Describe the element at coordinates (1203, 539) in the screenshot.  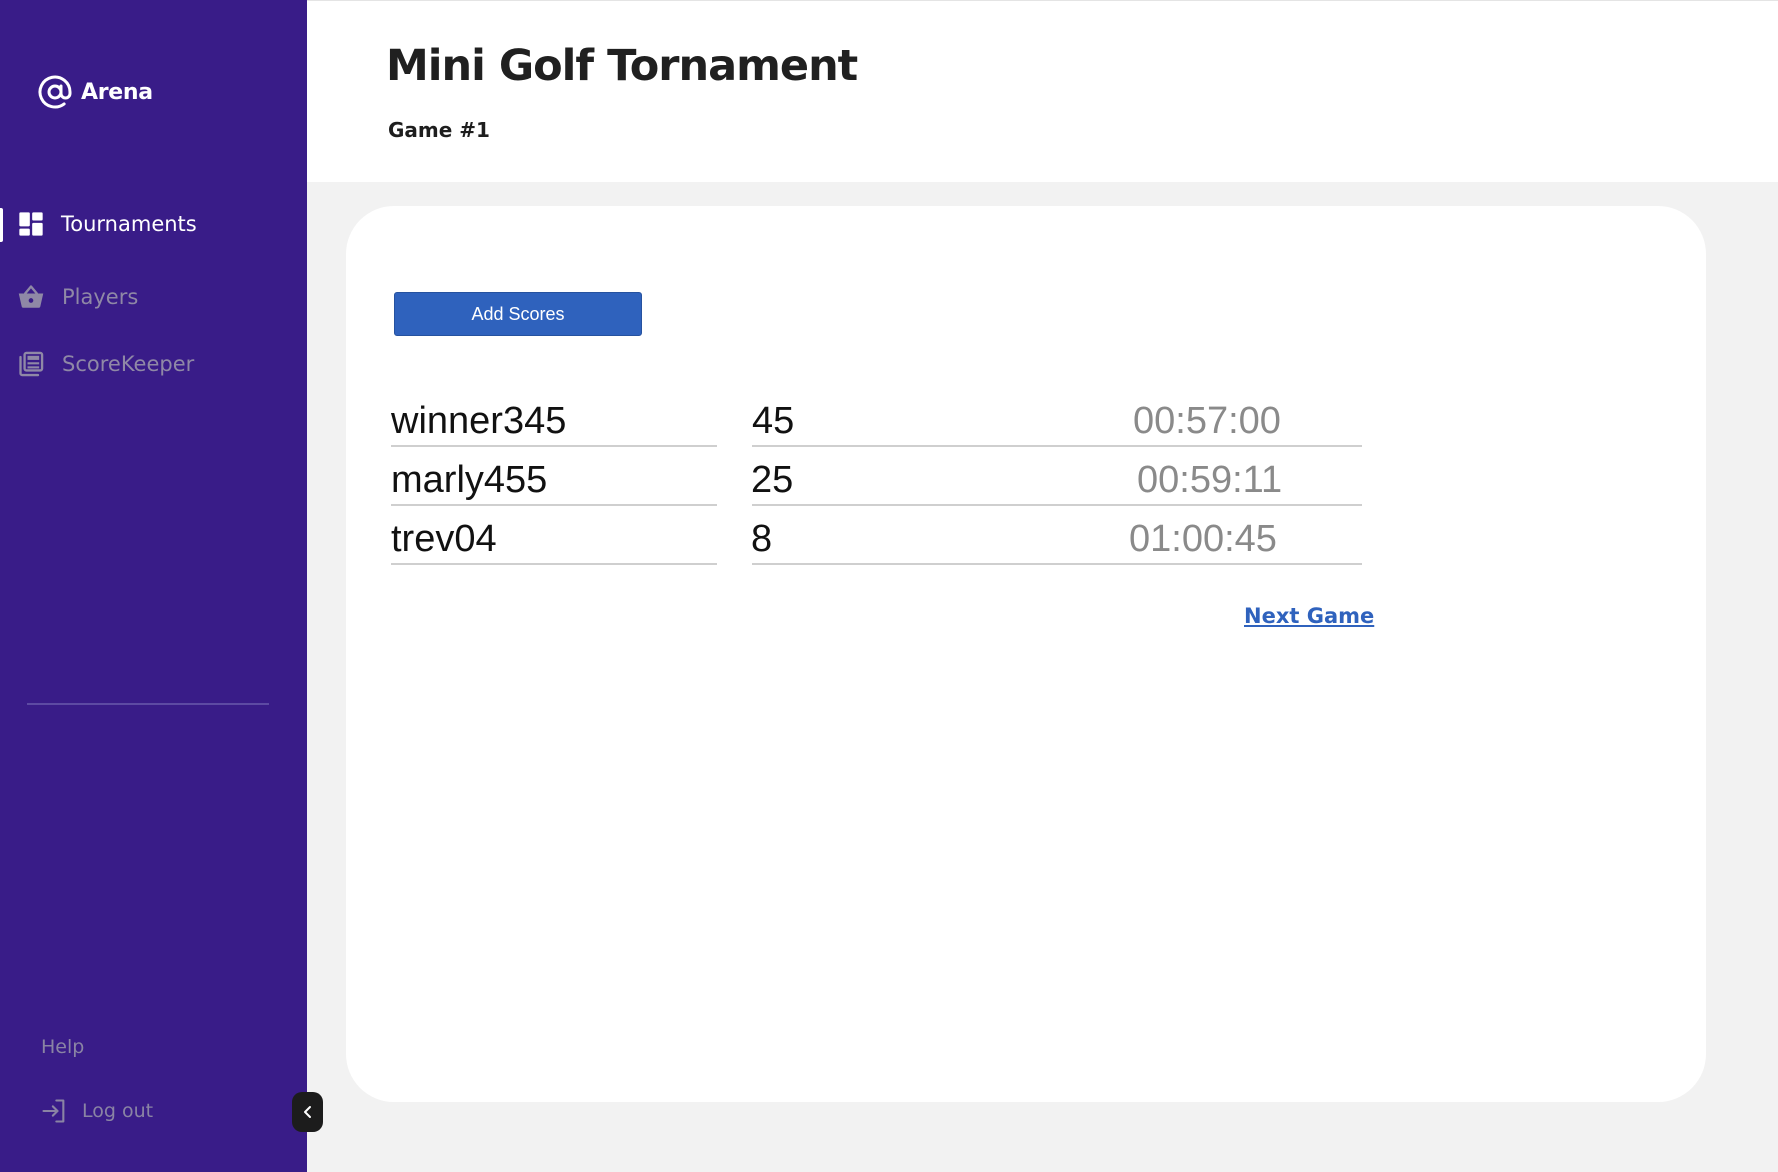
I see `player-time: 01:00:45` at that location.